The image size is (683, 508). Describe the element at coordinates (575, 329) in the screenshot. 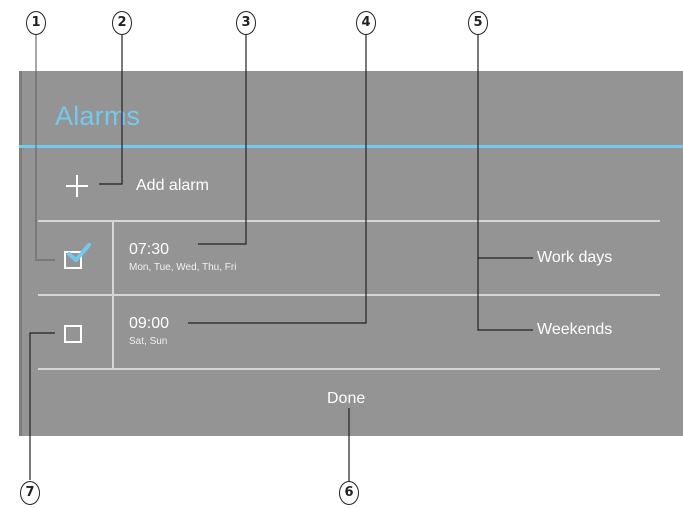

I see `alarm-name: Weekends` at that location.